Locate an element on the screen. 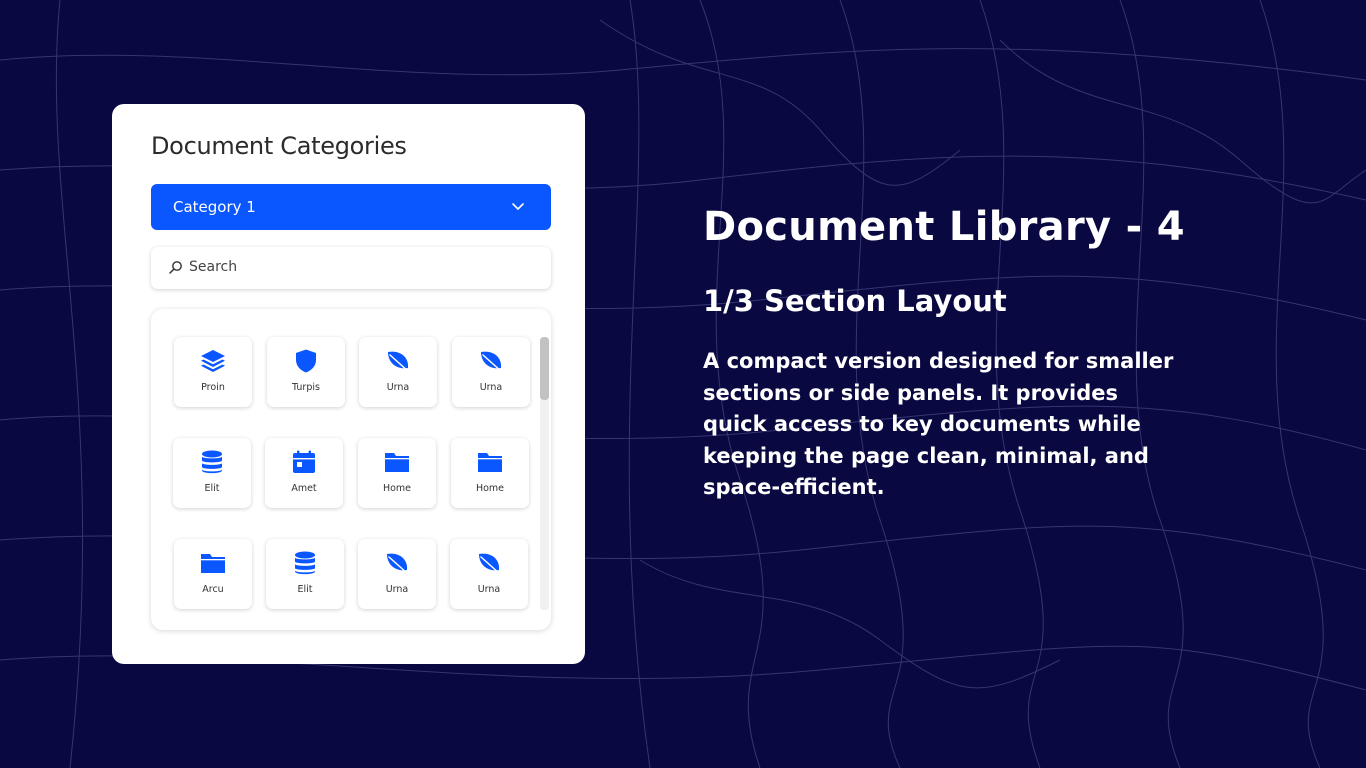 The height and width of the screenshot is (768, 1366). category-dropdown: Category 1 is located at coordinates (351, 207).